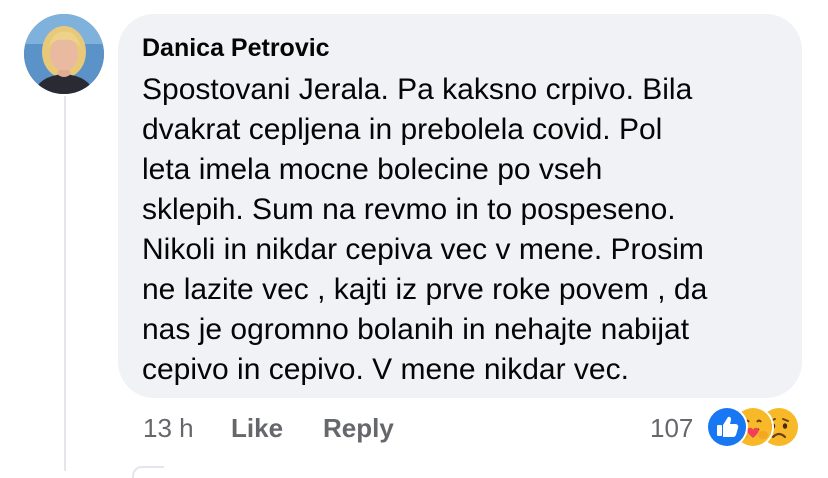 The image size is (828, 478). Describe the element at coordinates (168, 428) in the screenshot. I see `comment-timestamp: 13 h` at that location.